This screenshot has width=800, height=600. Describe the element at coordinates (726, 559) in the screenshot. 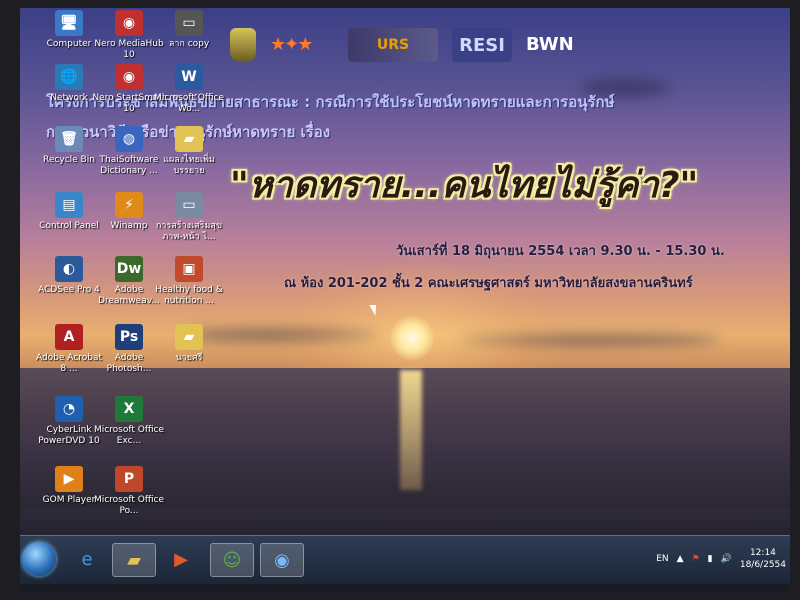

I see `volume-icon: 🔊` at that location.